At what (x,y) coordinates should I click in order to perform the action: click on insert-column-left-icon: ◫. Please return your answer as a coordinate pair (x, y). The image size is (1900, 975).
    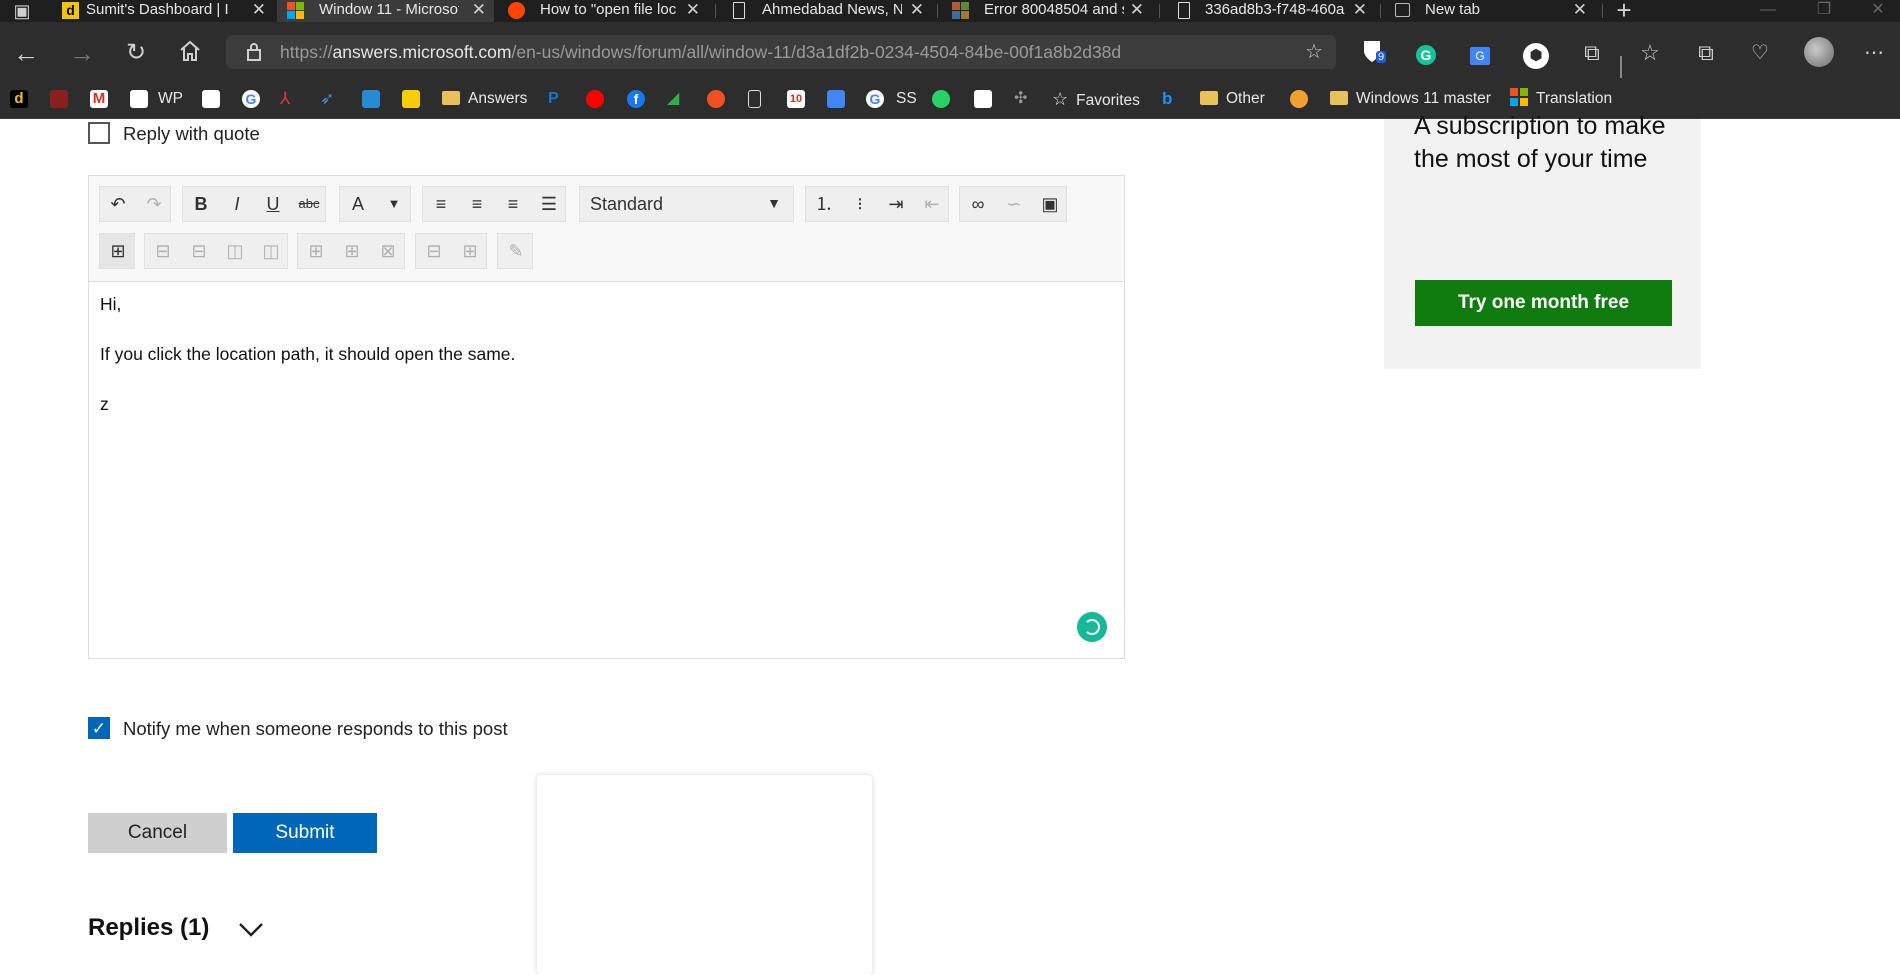
    Looking at the image, I should click on (235, 251).